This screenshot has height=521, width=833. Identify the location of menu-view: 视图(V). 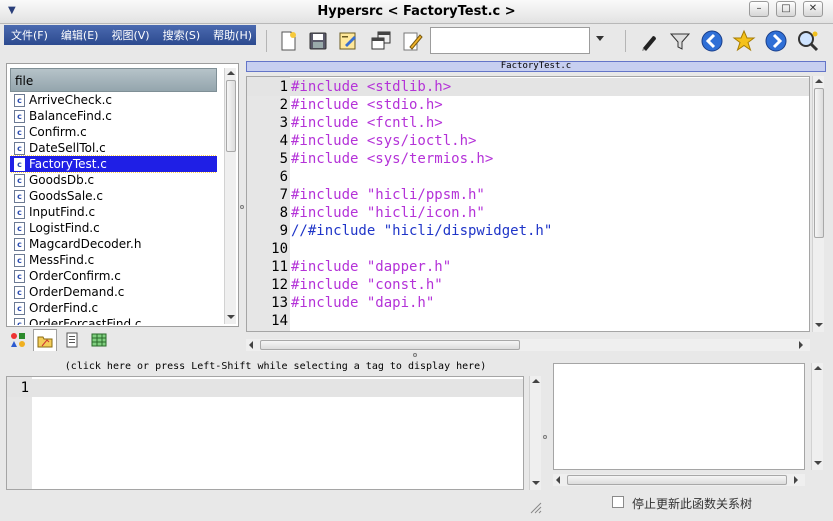
(129, 35).